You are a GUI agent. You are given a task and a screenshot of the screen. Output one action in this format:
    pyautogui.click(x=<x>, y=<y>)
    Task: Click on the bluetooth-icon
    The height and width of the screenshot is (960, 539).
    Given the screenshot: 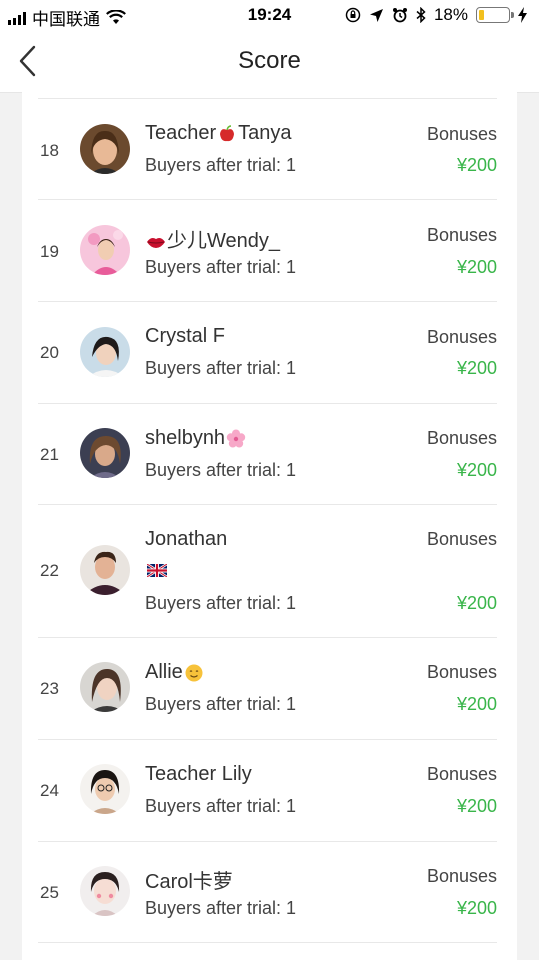 What is the action you would take?
    pyautogui.click(x=421, y=15)
    